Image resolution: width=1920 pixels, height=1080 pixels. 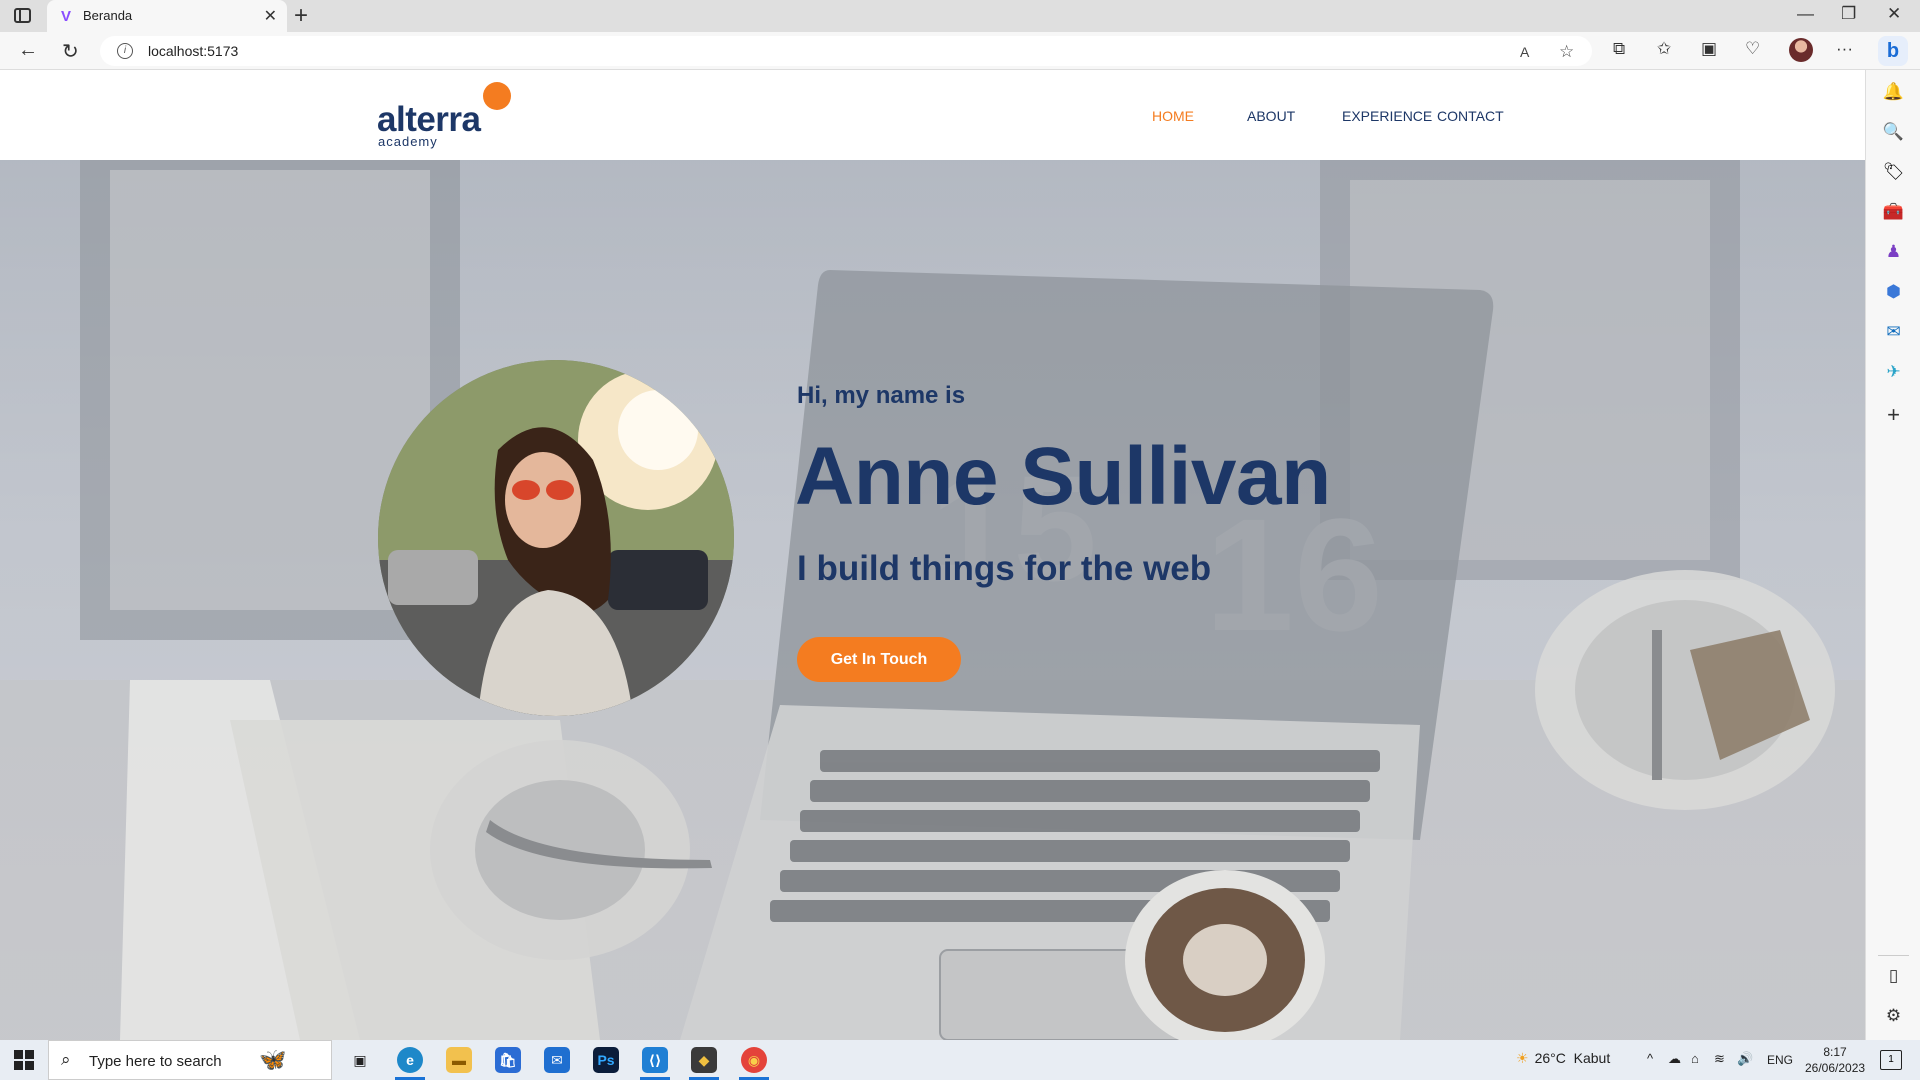 What do you see at coordinates (1650, 1058) in the screenshot?
I see `show-hidden-icons-chevron-icon: ^` at bounding box center [1650, 1058].